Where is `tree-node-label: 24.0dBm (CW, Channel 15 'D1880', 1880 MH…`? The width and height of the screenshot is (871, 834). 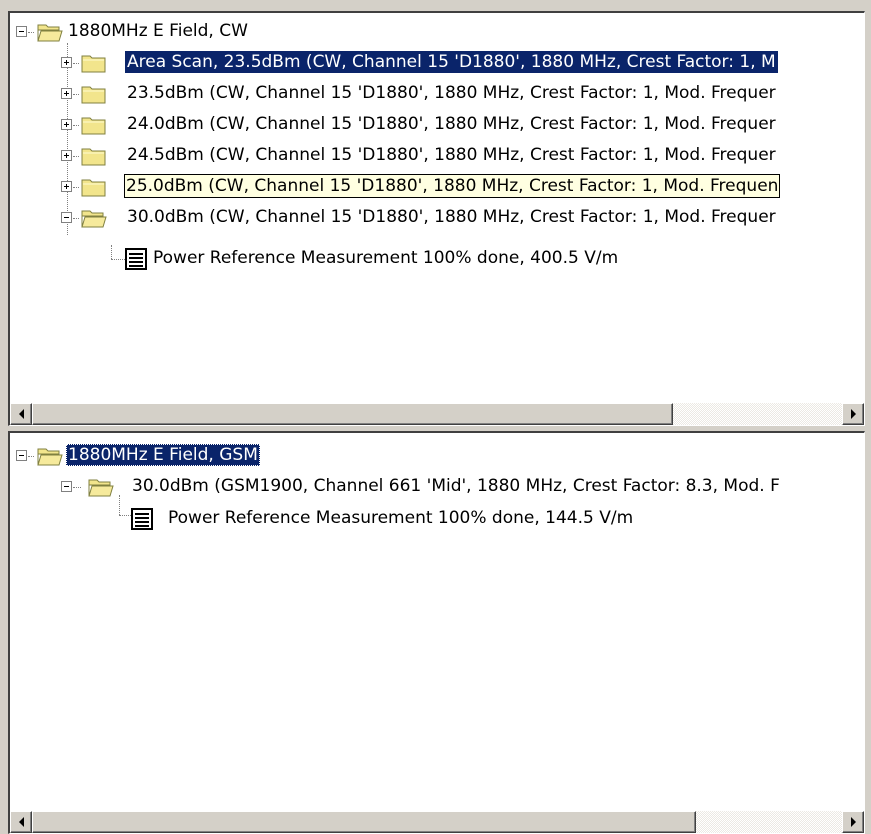 tree-node-label: 24.0dBm (CW, Channel 15 'D1880', 1880 MH… is located at coordinates (451, 124).